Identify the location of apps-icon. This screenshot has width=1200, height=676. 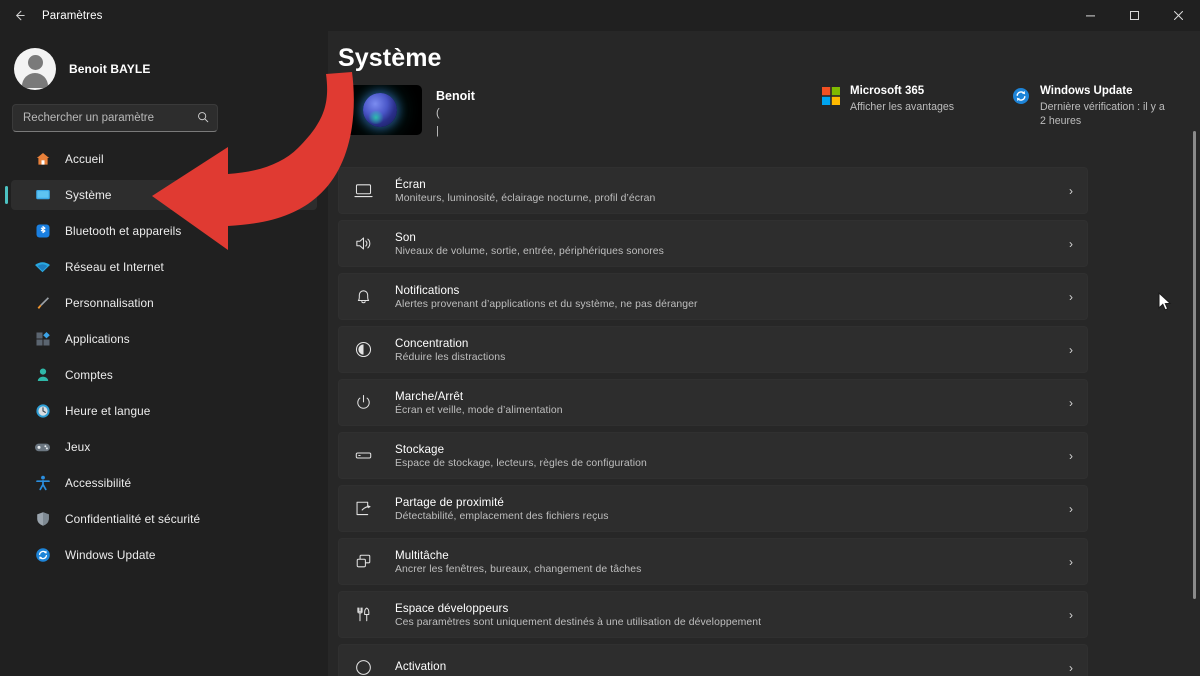
(42, 339).